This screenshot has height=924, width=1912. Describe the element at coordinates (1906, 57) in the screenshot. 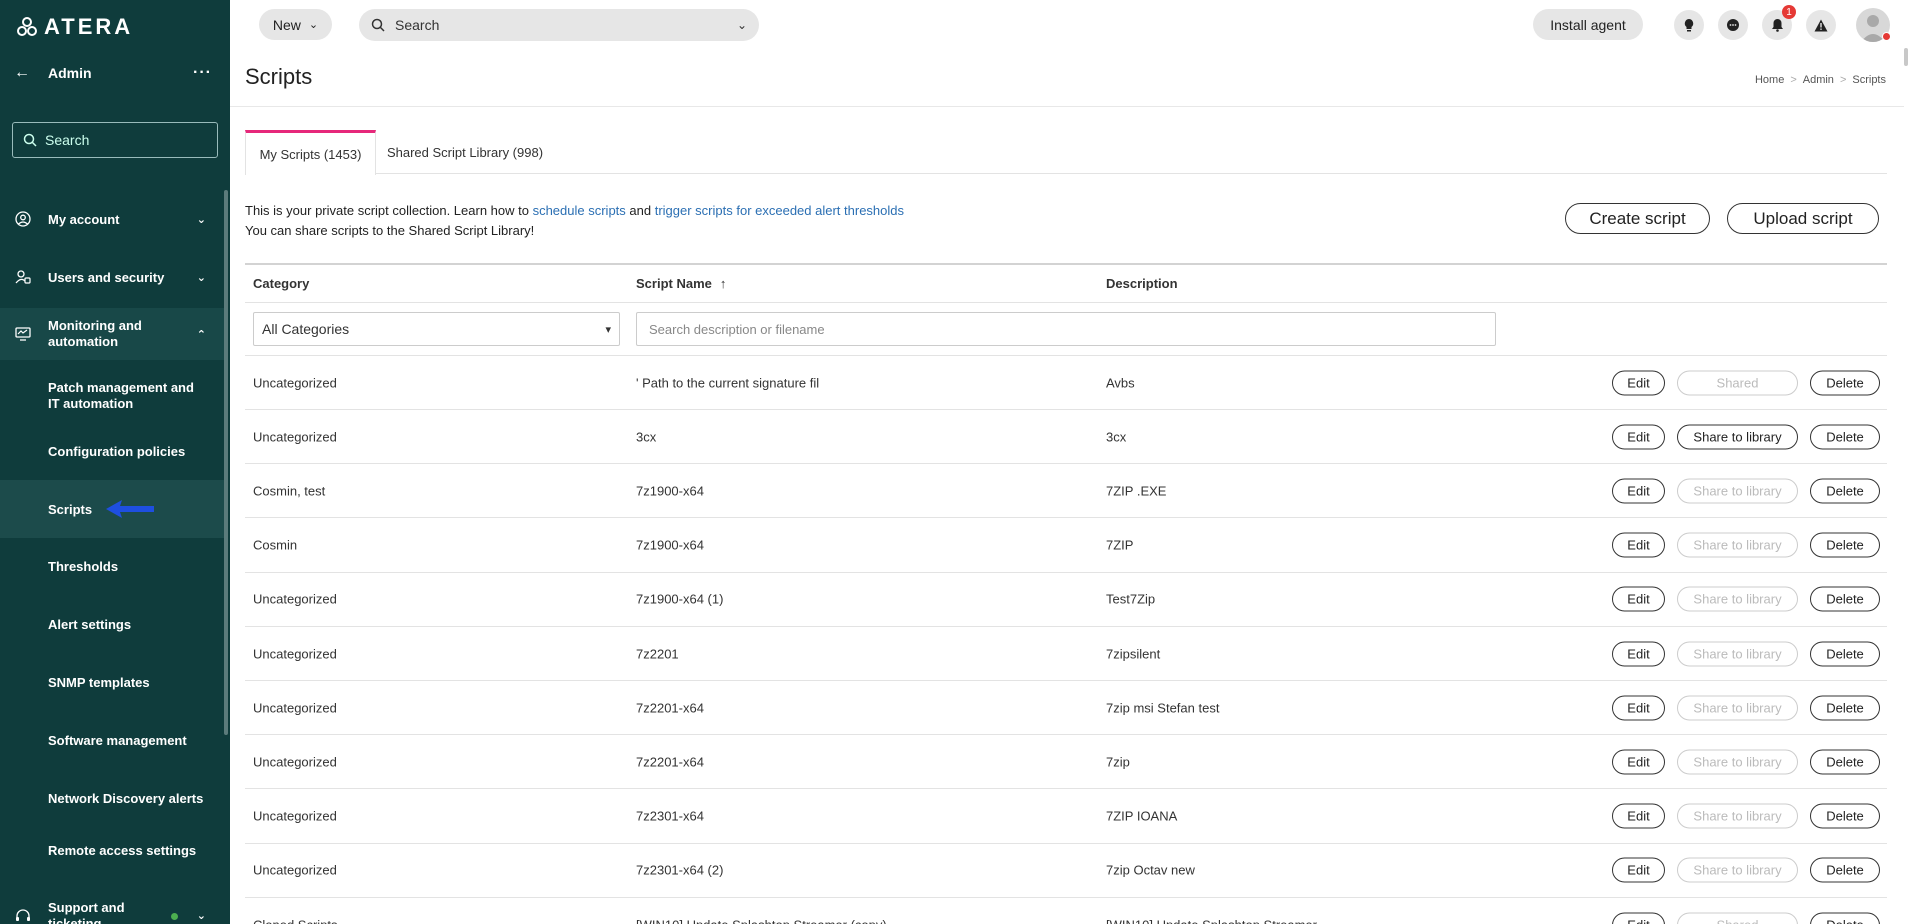

I see `page-scrollbar` at that location.